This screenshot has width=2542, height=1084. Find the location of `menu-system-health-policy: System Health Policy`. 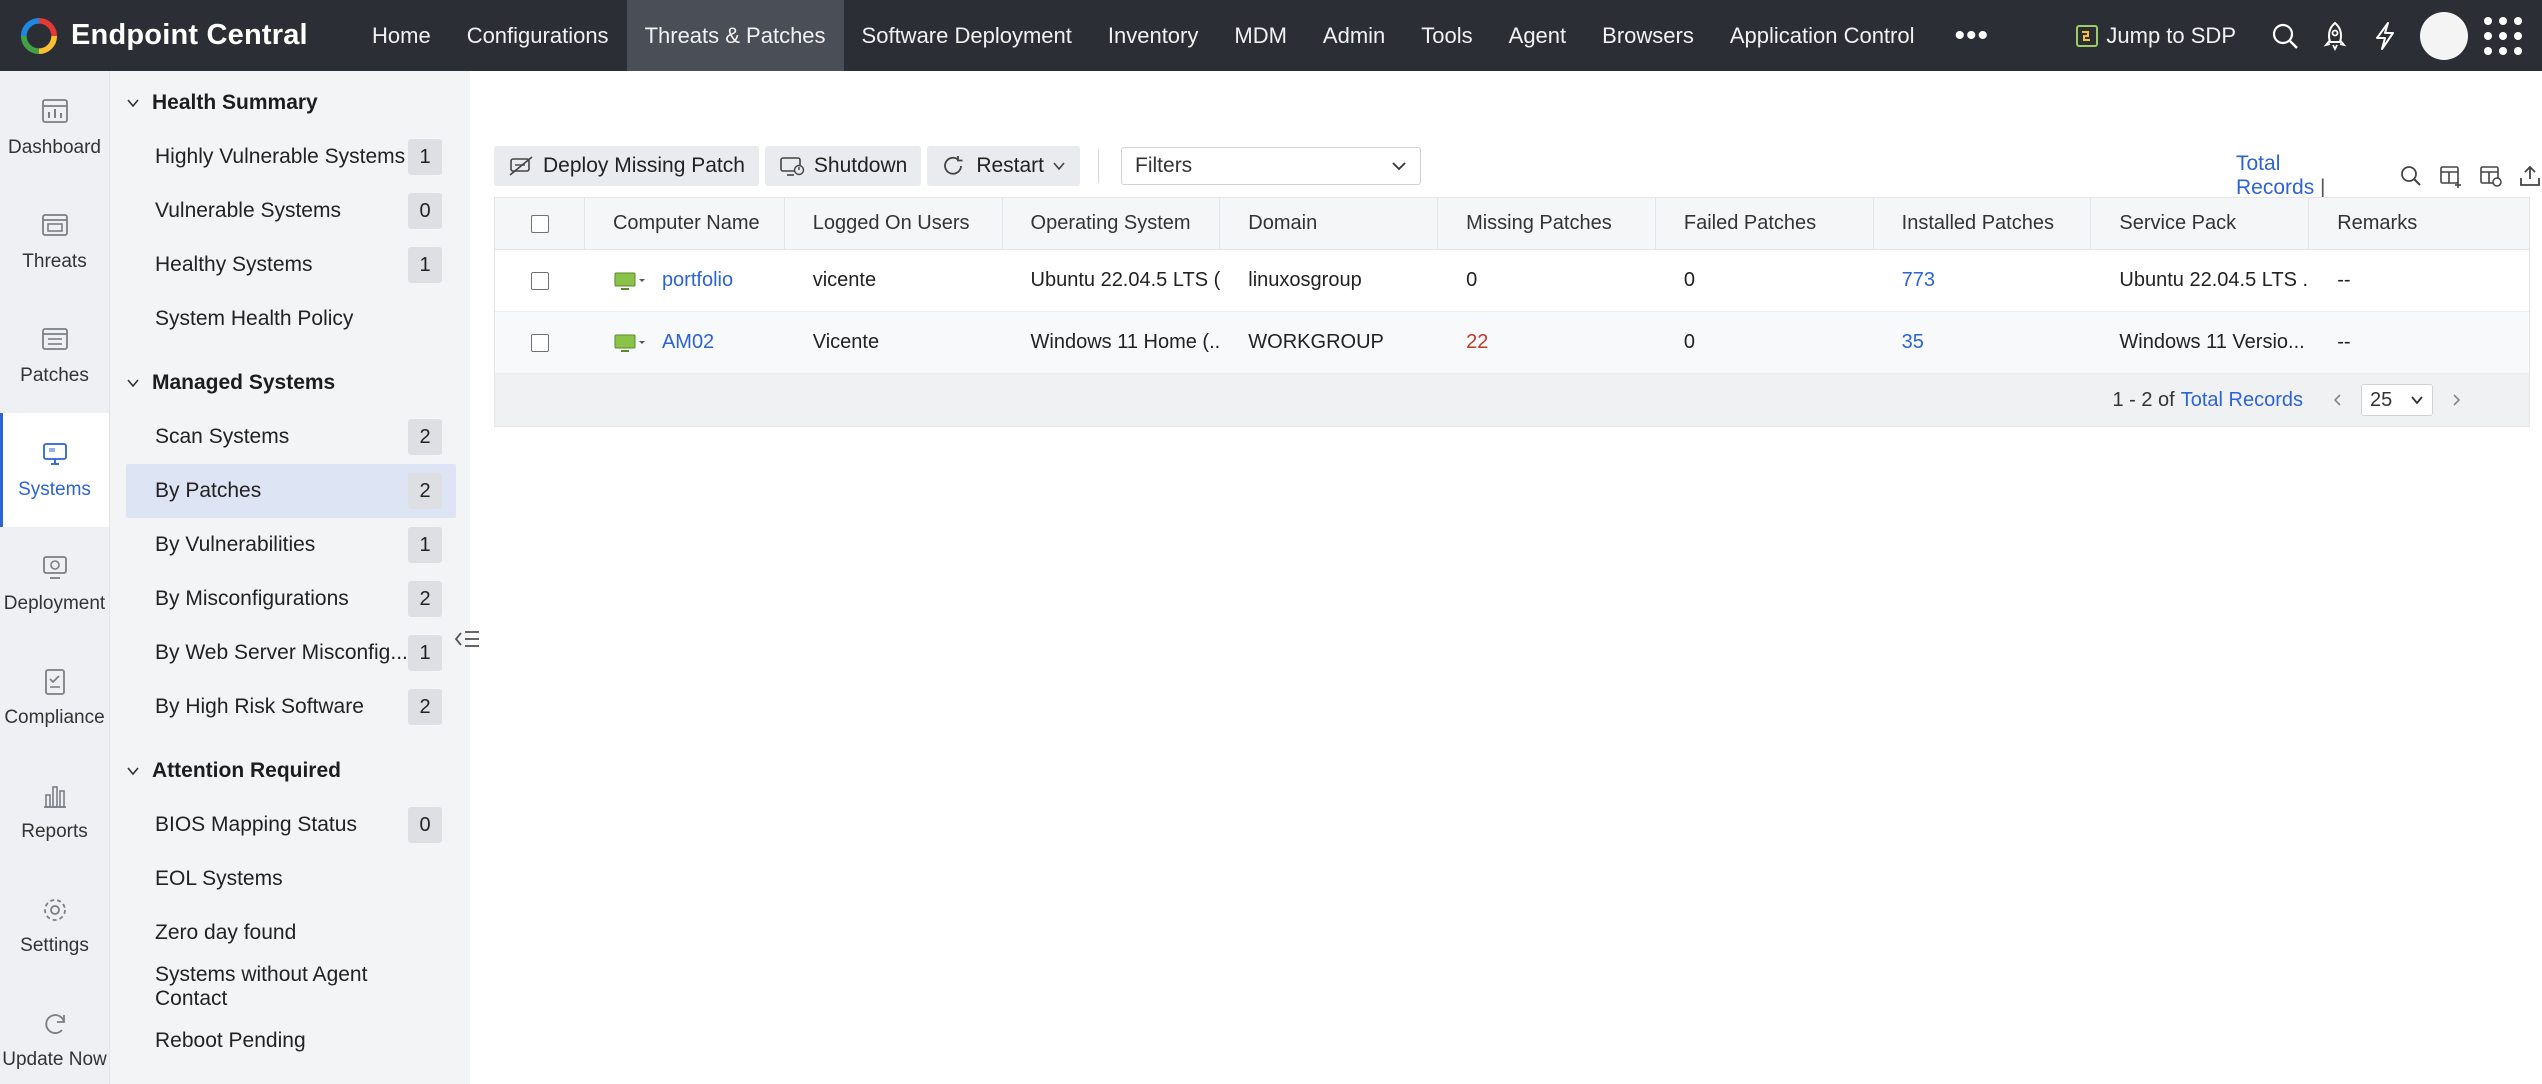

menu-system-health-policy: System Health Policy is located at coordinates (291, 319).